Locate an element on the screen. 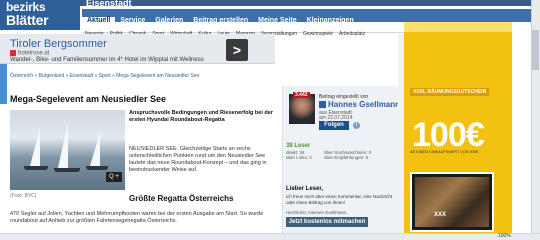  join-button: Jetzt kostenlos mitmachen is located at coordinates (327, 222).